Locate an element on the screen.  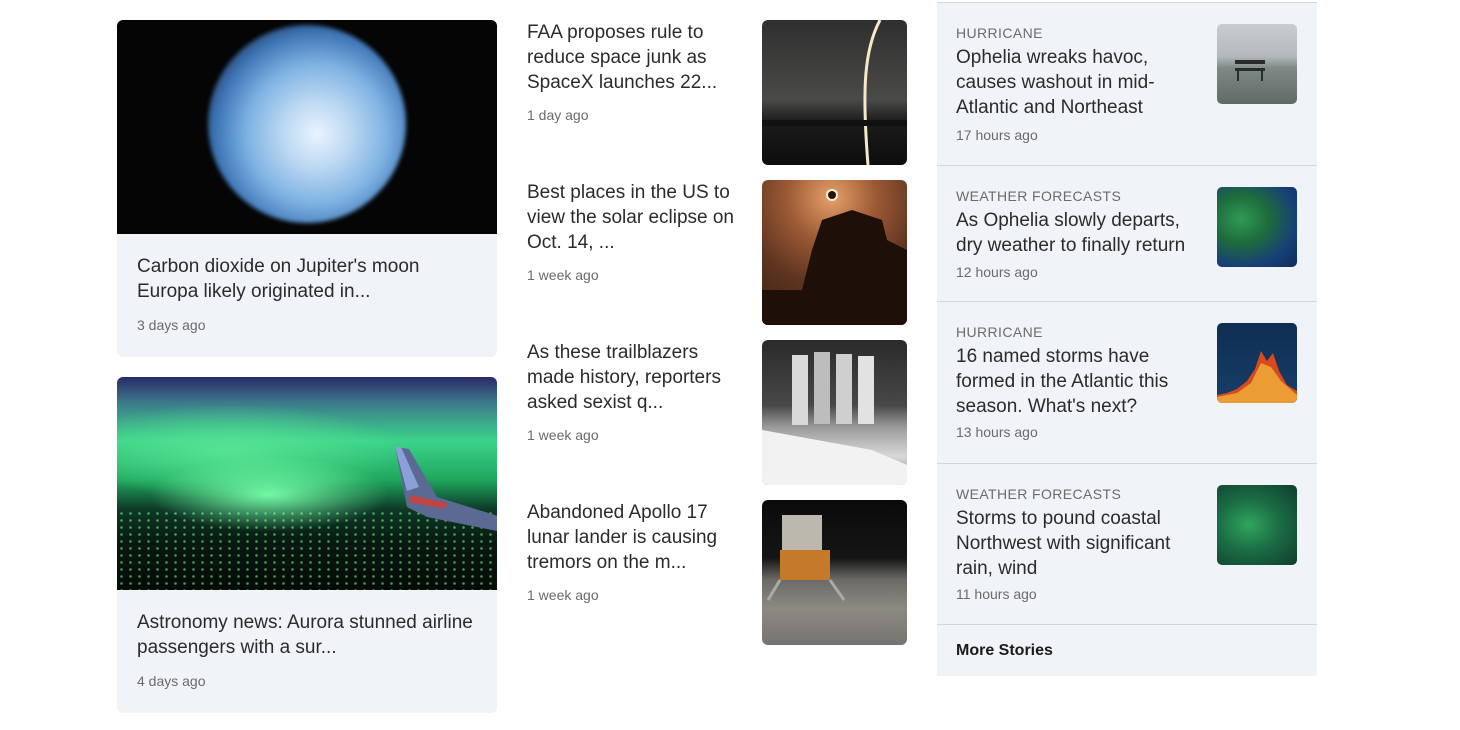
story-time: 13 hours ago is located at coordinates (997, 432).